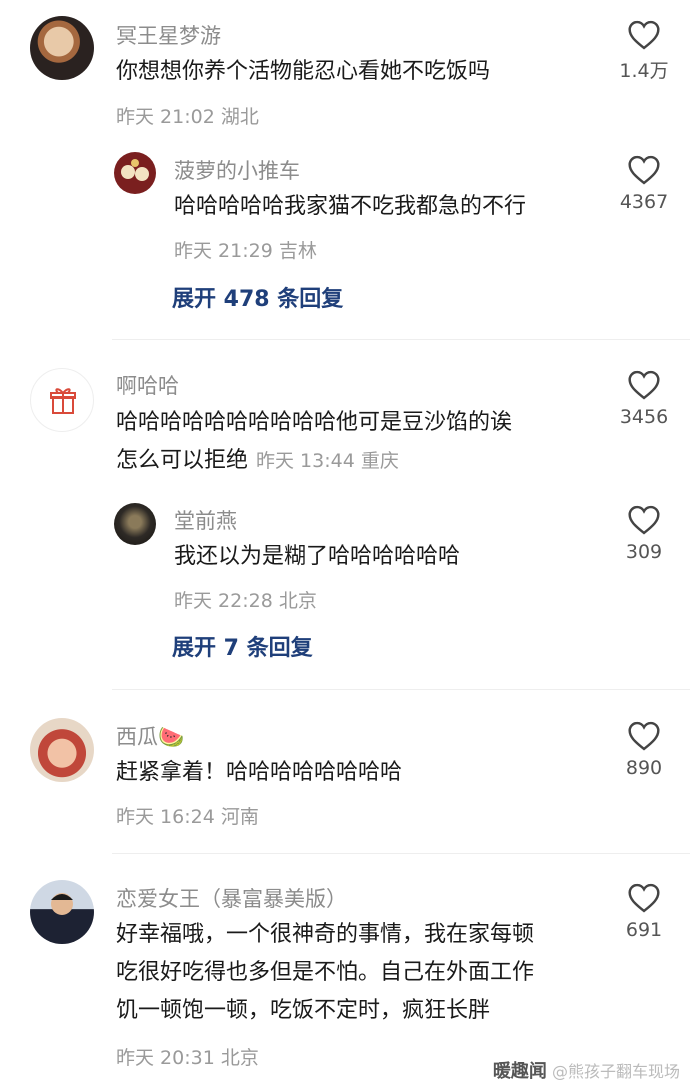 Image resolution: width=690 pixels, height=1089 pixels. I want to click on like-count: 4367, so click(644, 202).